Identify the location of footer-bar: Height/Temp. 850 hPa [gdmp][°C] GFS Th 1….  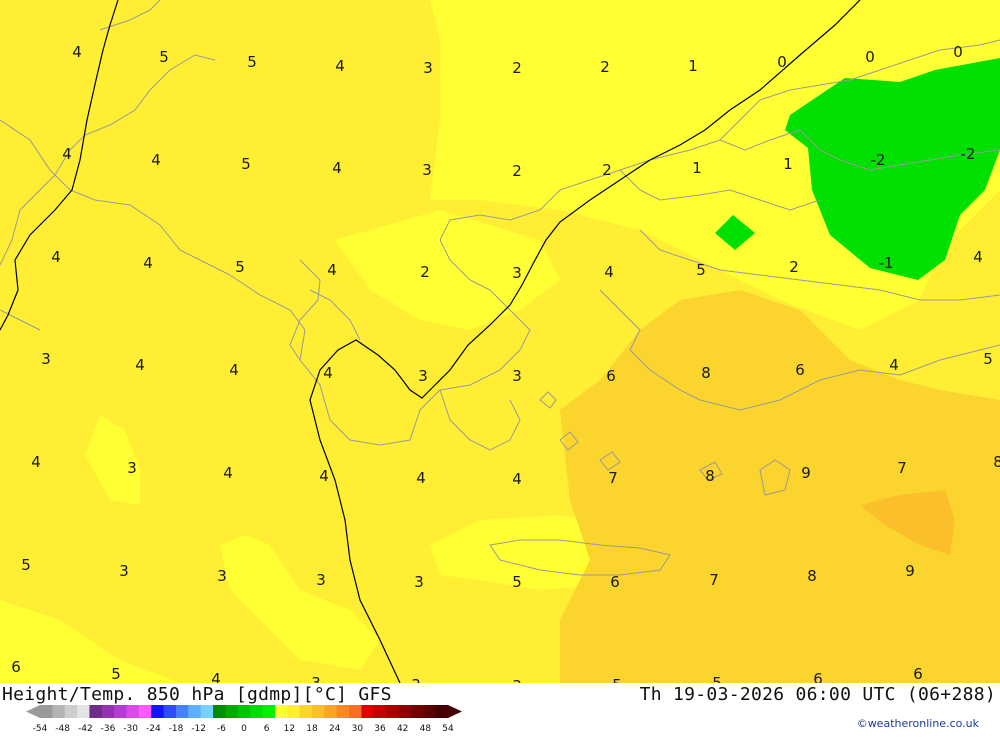
(500, 708).